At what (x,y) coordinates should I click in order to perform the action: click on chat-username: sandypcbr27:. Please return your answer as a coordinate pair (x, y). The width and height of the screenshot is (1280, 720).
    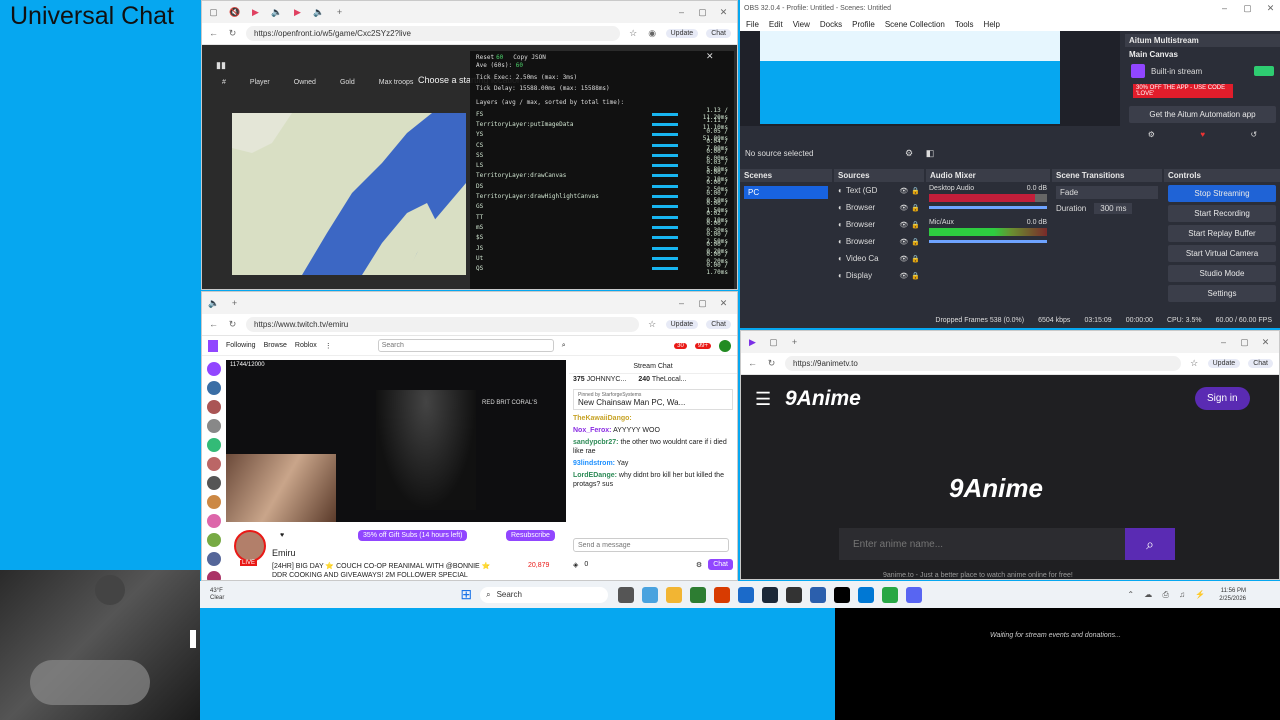
    Looking at the image, I should click on (596, 442).